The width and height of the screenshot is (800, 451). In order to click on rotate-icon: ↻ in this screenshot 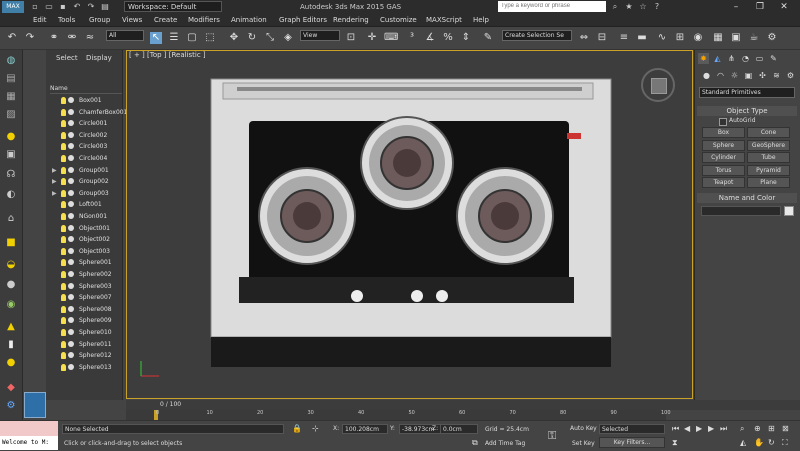, I will do `click(252, 38)`.